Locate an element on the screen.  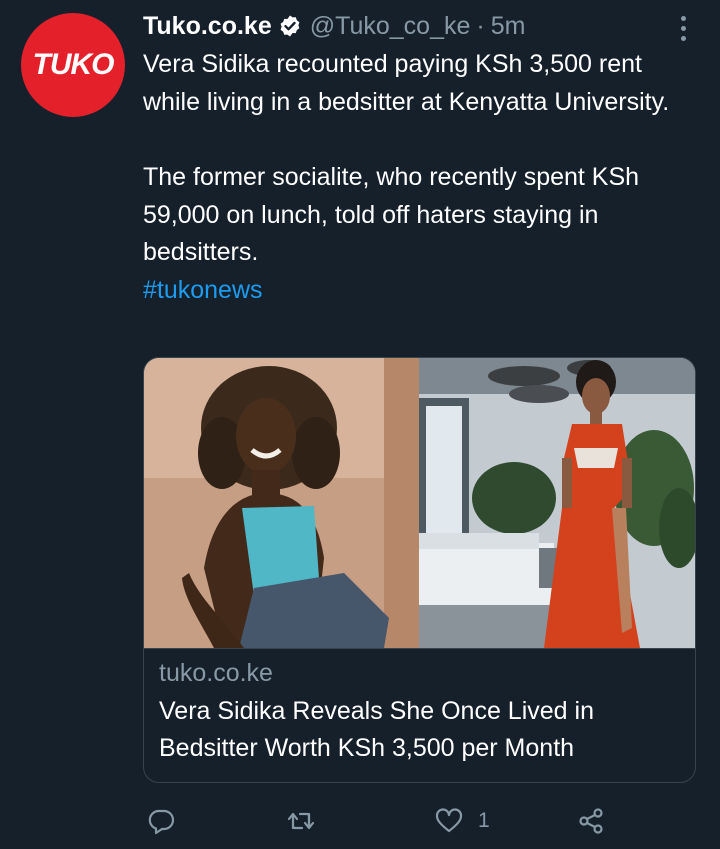
card-domain: tuko.co.ke is located at coordinates (216, 673).